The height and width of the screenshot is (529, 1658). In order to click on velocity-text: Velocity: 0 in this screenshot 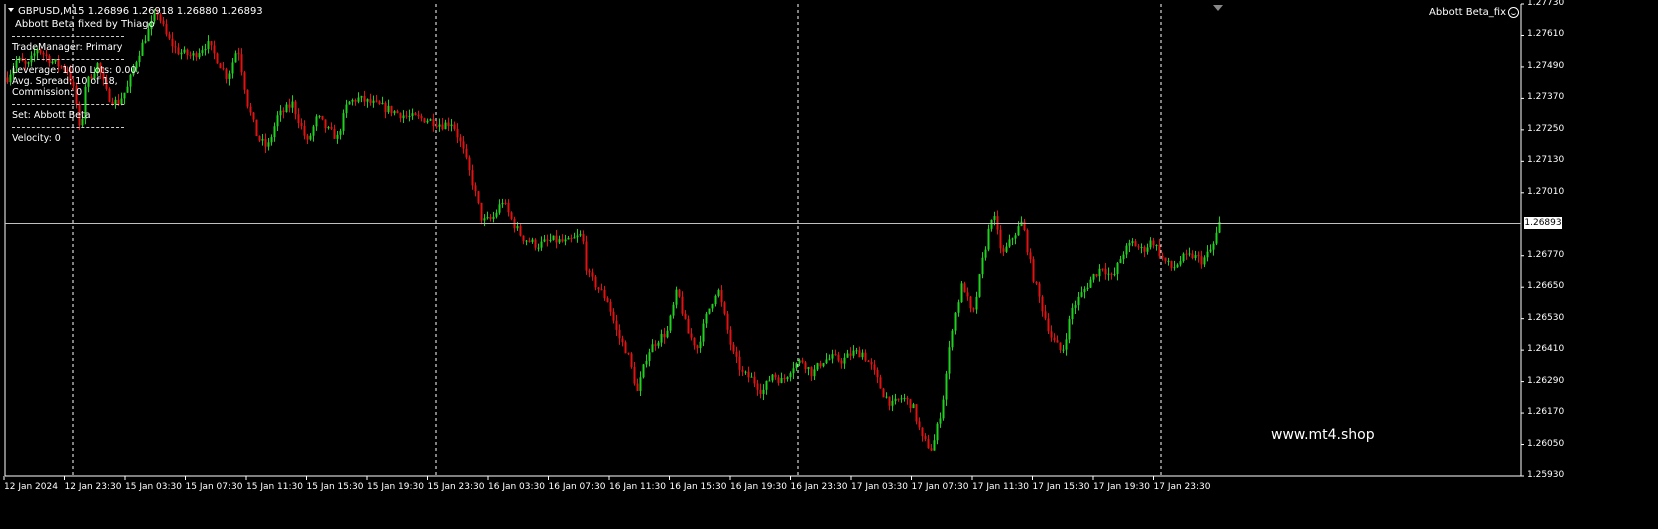, I will do `click(36, 138)`.